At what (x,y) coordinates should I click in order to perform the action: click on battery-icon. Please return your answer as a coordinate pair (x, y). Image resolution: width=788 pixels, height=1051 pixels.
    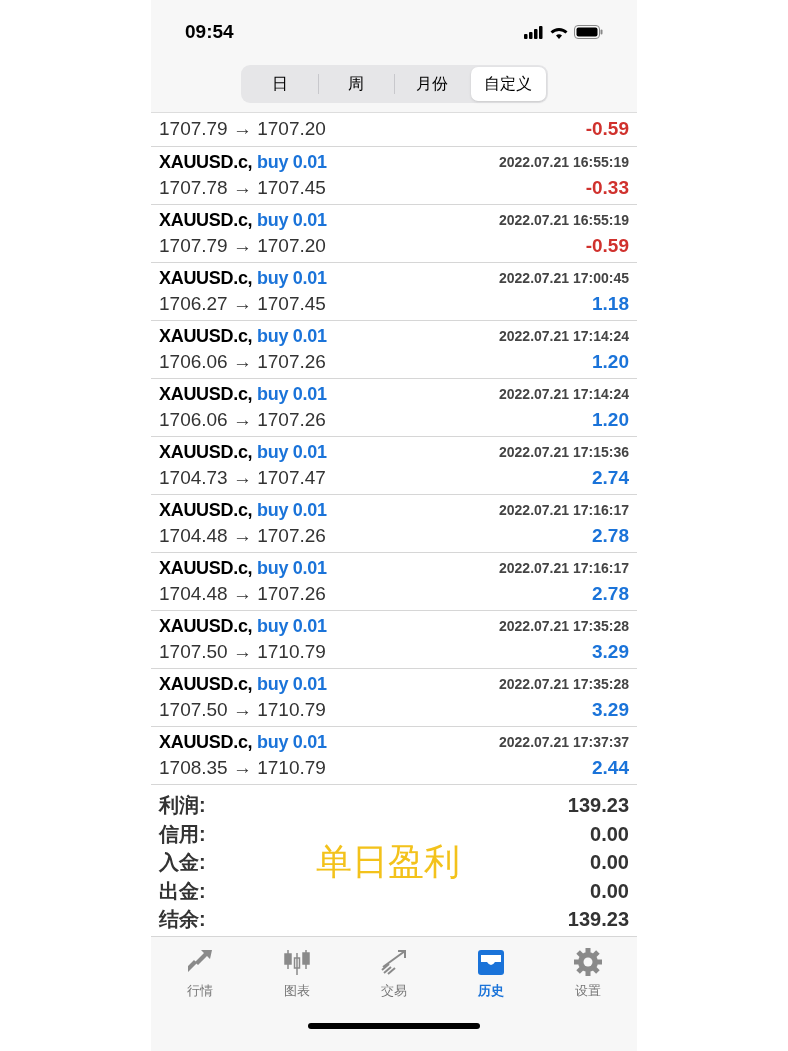
    Looking at the image, I should click on (588, 32).